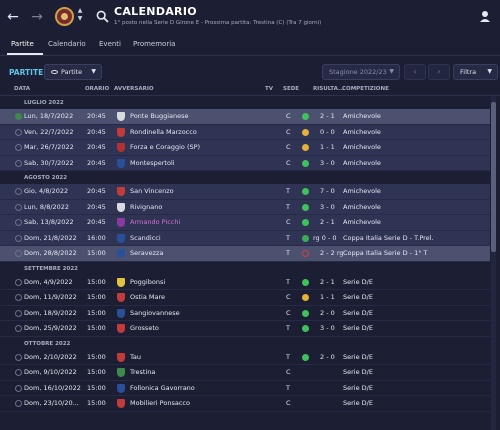 This screenshot has height=430, width=500. What do you see at coordinates (475, 72) in the screenshot?
I see `filter-dropdown: Filtra ▼` at bounding box center [475, 72].